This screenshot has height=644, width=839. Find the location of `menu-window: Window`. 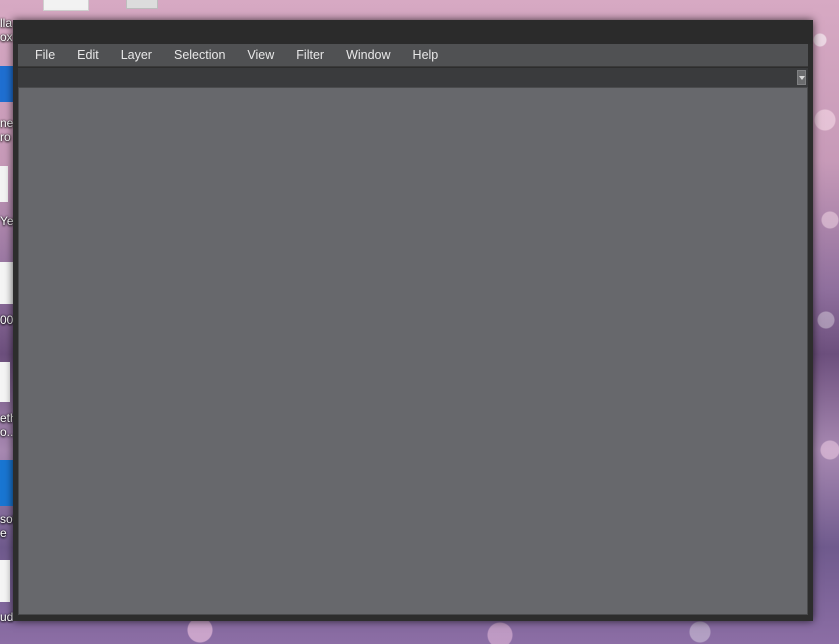

menu-window: Window is located at coordinates (368, 55).